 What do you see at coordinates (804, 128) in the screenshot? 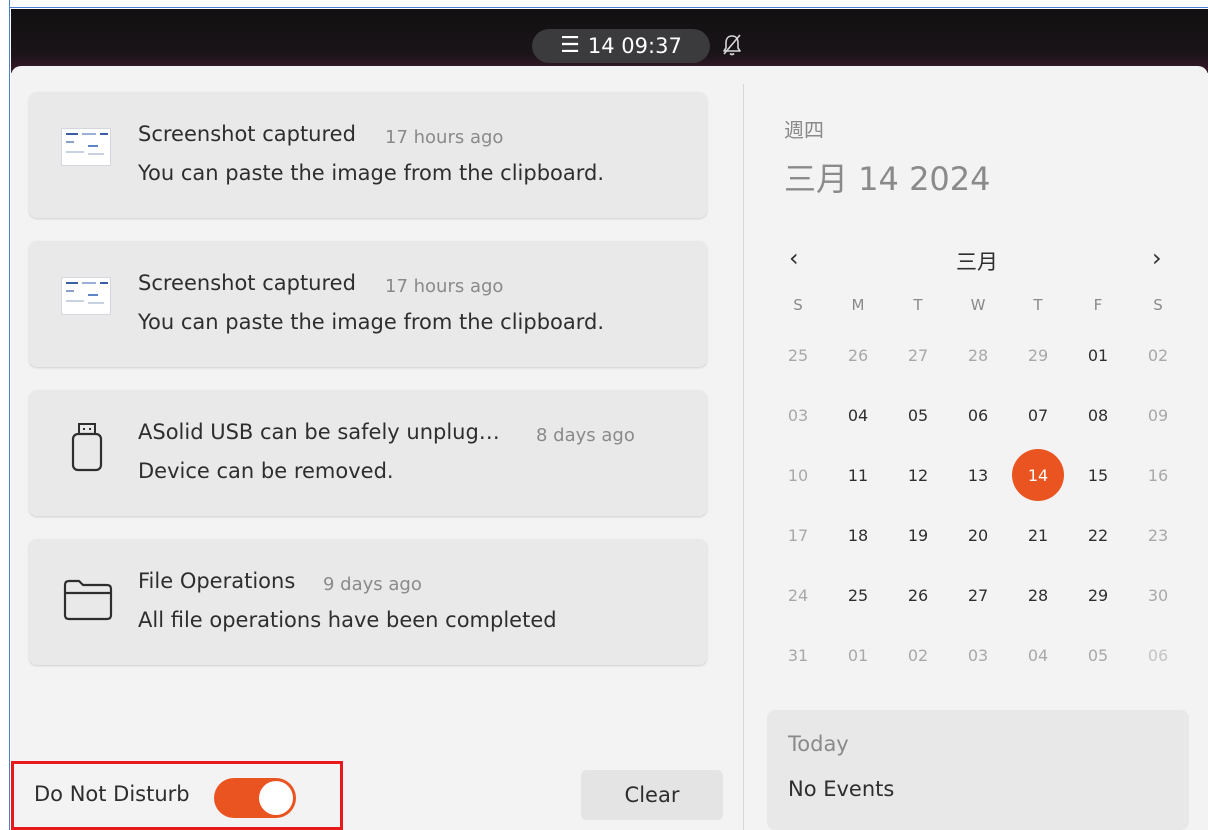
I see `weekday-label: 週四` at bounding box center [804, 128].